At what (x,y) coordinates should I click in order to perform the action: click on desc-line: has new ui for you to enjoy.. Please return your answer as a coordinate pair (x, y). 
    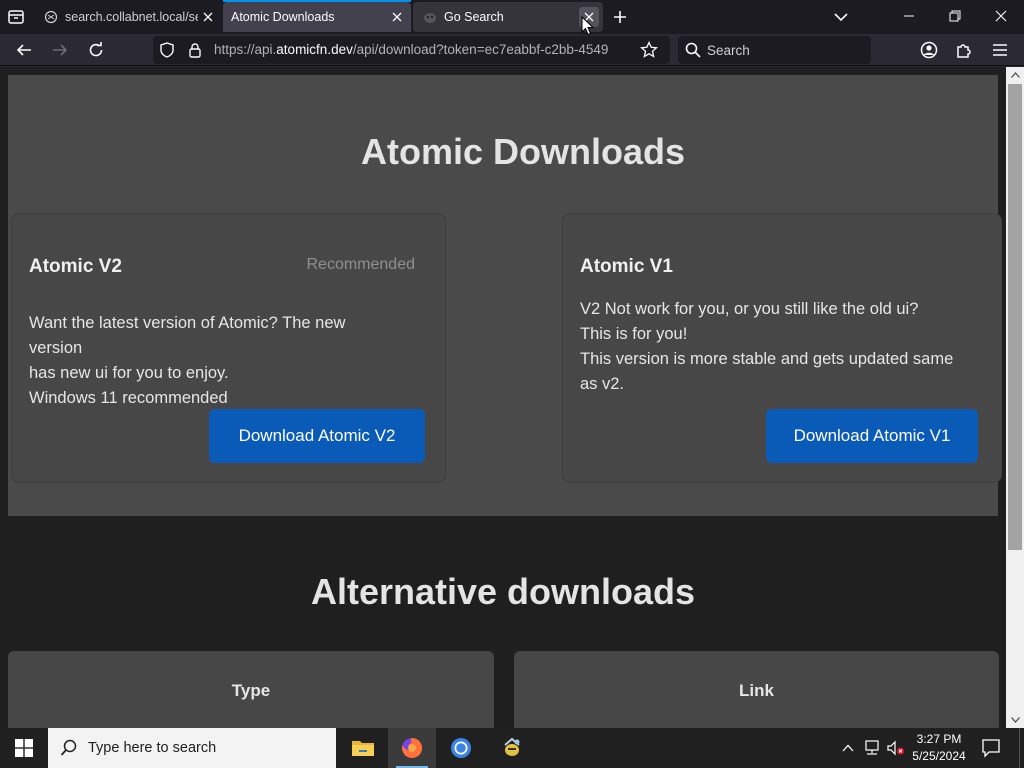
    Looking at the image, I should click on (129, 373).